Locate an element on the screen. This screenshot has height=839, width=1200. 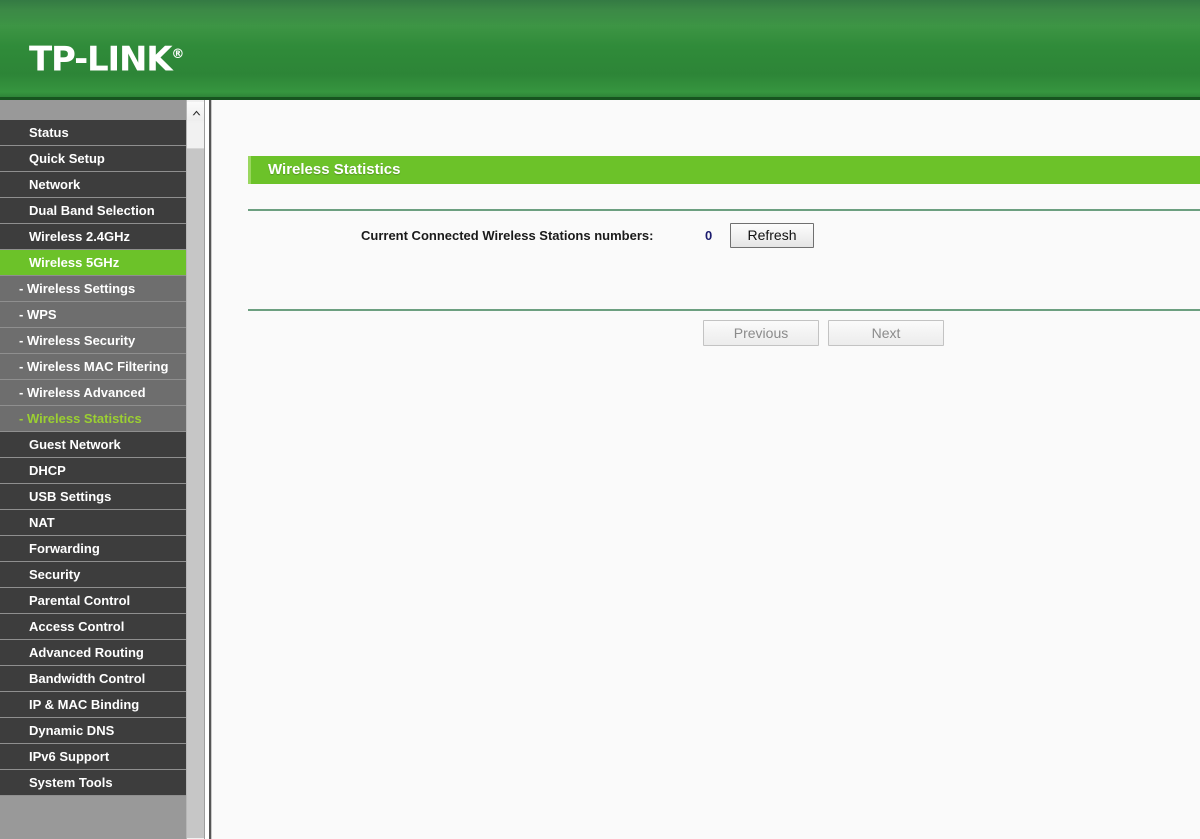
page-header: TP-LINK® is located at coordinates (600, 50).